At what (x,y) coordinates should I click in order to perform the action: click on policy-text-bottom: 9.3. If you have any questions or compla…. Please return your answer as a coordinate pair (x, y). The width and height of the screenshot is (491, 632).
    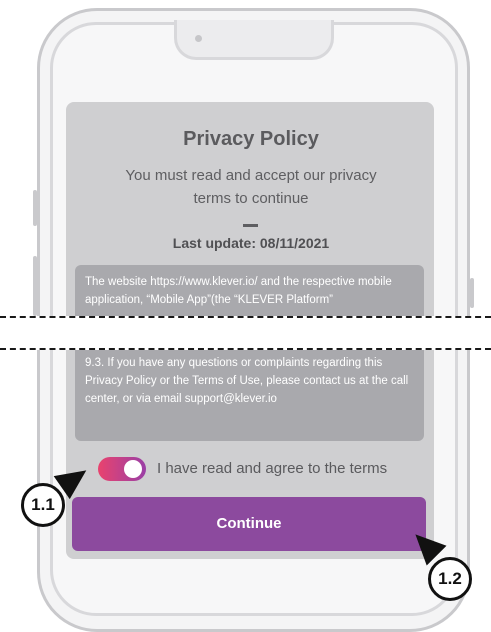
    Looking at the image, I should click on (247, 381).